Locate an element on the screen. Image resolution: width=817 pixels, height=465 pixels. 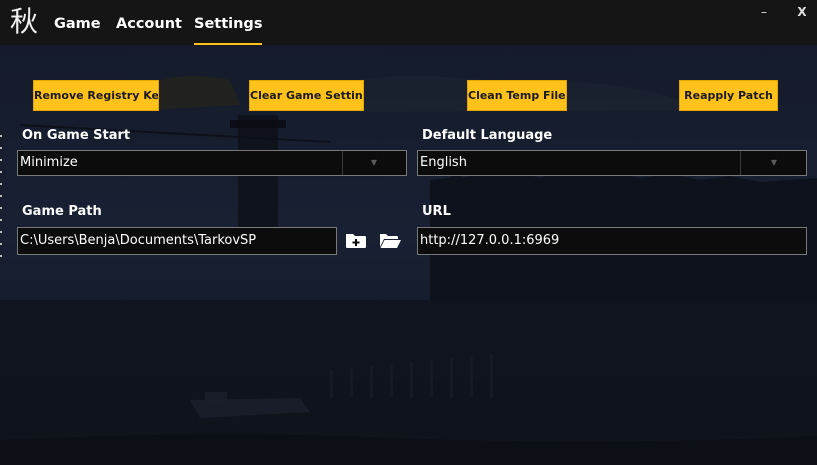
game-path-input: C:\Users\Benja\Documents\TarkovSP is located at coordinates (177, 241).